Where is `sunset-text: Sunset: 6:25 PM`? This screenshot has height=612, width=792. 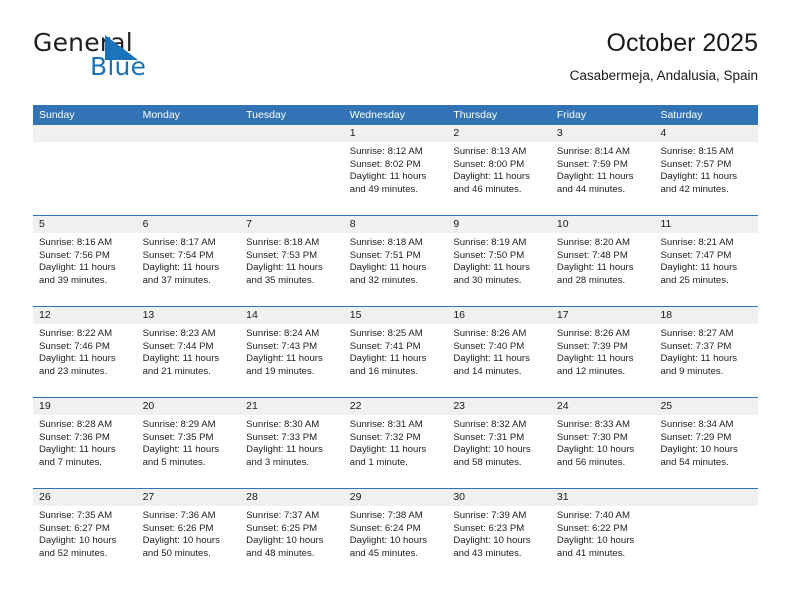
sunset-text: Sunset: 6:25 PM is located at coordinates (282, 528).